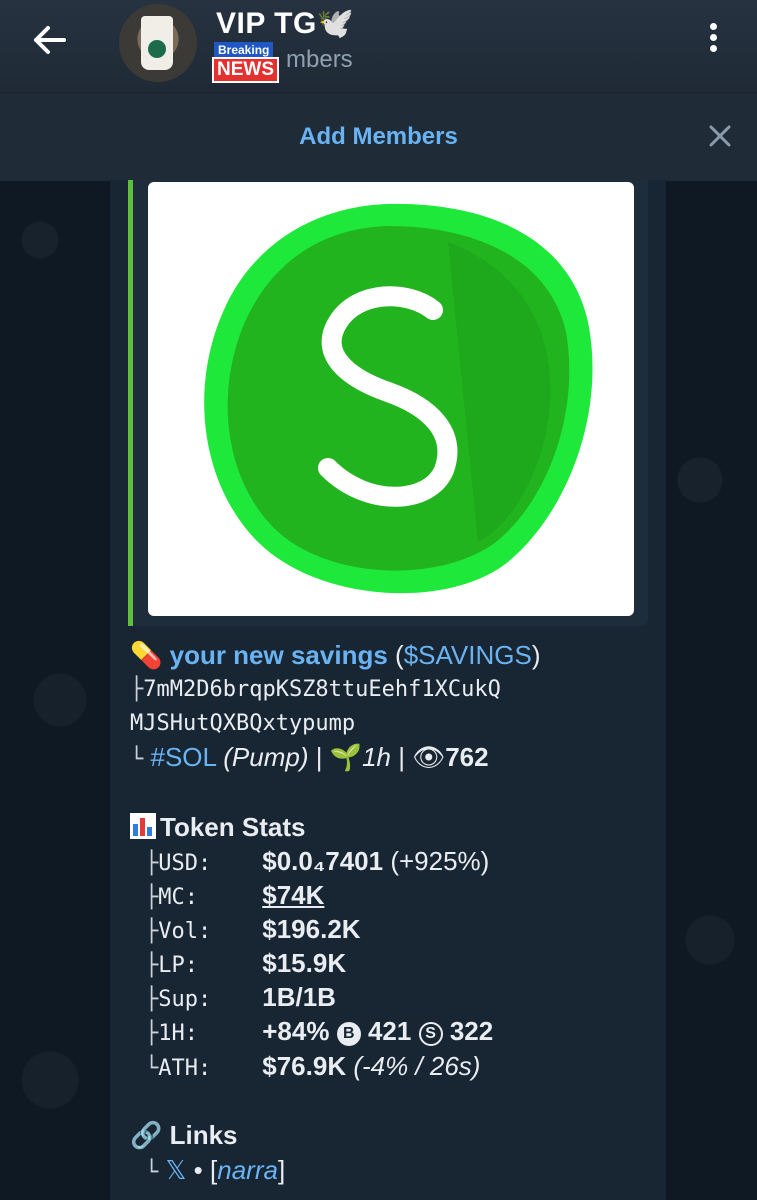 This screenshot has width=757, height=1200. What do you see at coordinates (130, 403) in the screenshot?
I see `preview-accent-bar` at bounding box center [130, 403].